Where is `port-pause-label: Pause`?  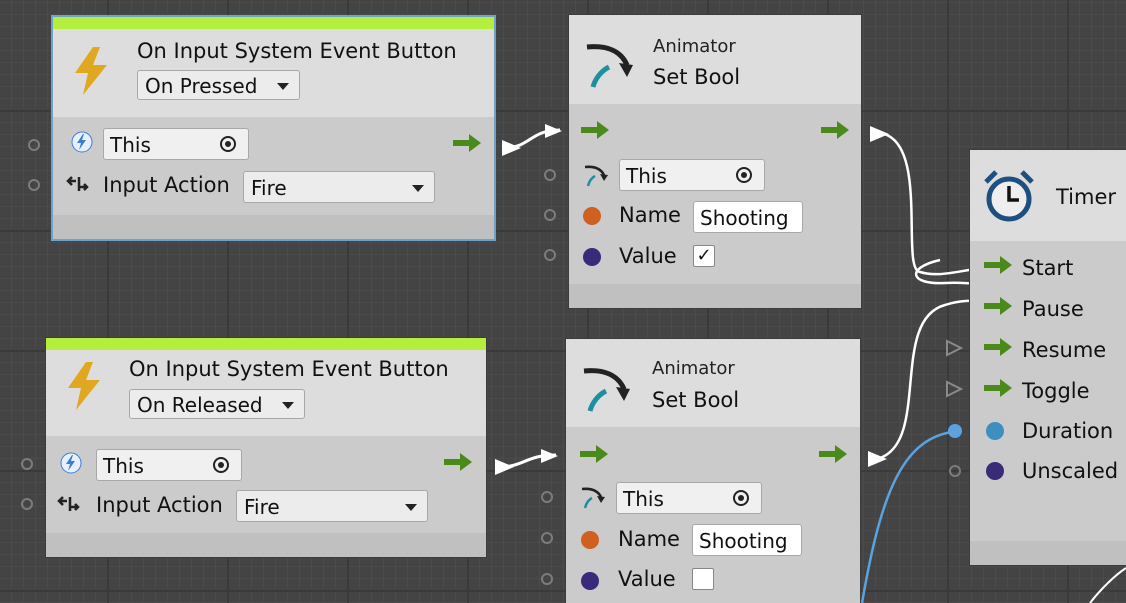 port-pause-label: Pause is located at coordinates (1053, 309).